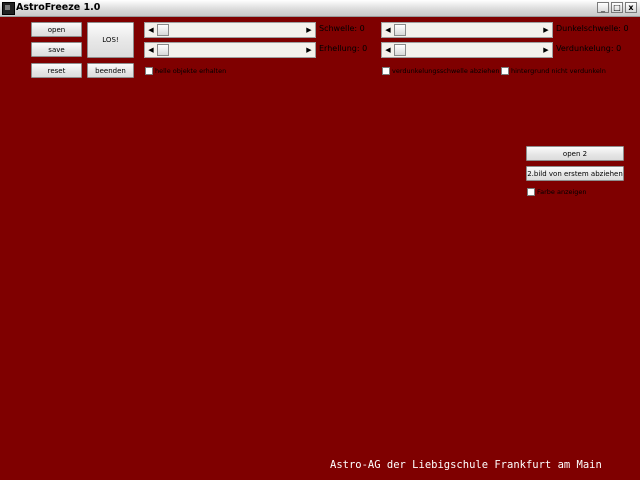 The height and width of the screenshot is (480, 640). Describe the element at coordinates (342, 28) in the screenshot. I see `schwelle-label: Schwelle: 0` at that location.